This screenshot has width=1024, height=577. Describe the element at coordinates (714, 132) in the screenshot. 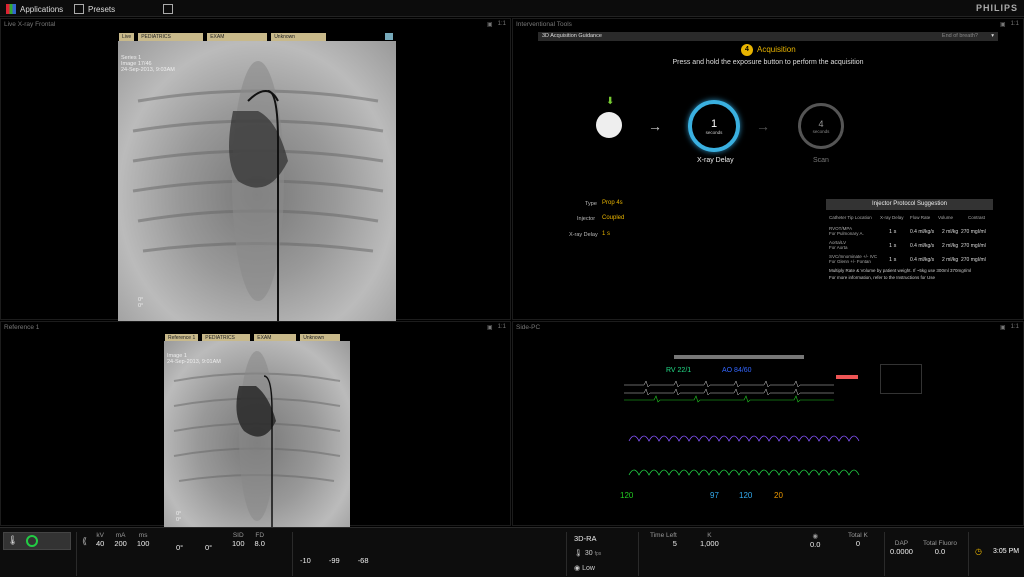

I see `delay-unit: seconds` at that location.